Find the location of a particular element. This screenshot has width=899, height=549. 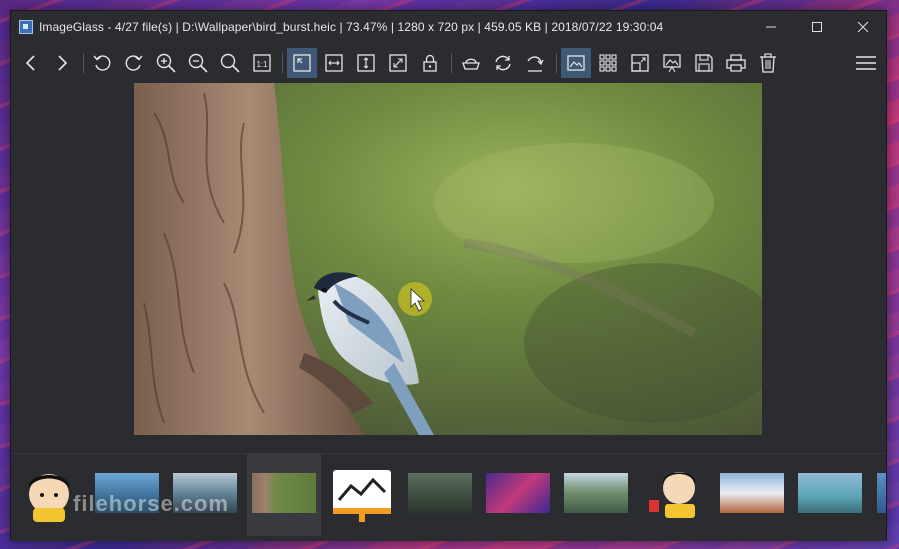

scale-height-icon is located at coordinates (366, 63).